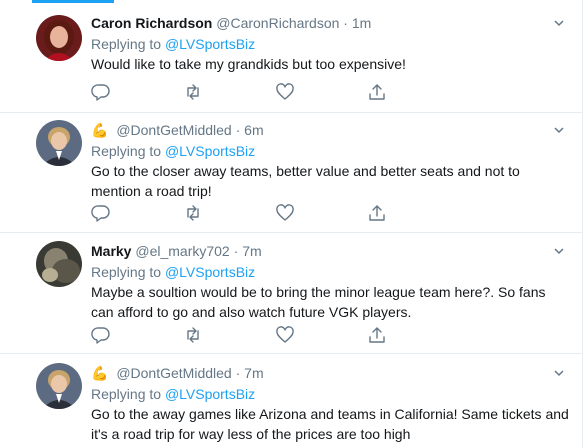 The width and height of the screenshot is (588, 448). I want to click on author-handle: @el_marky702, so click(182, 251).